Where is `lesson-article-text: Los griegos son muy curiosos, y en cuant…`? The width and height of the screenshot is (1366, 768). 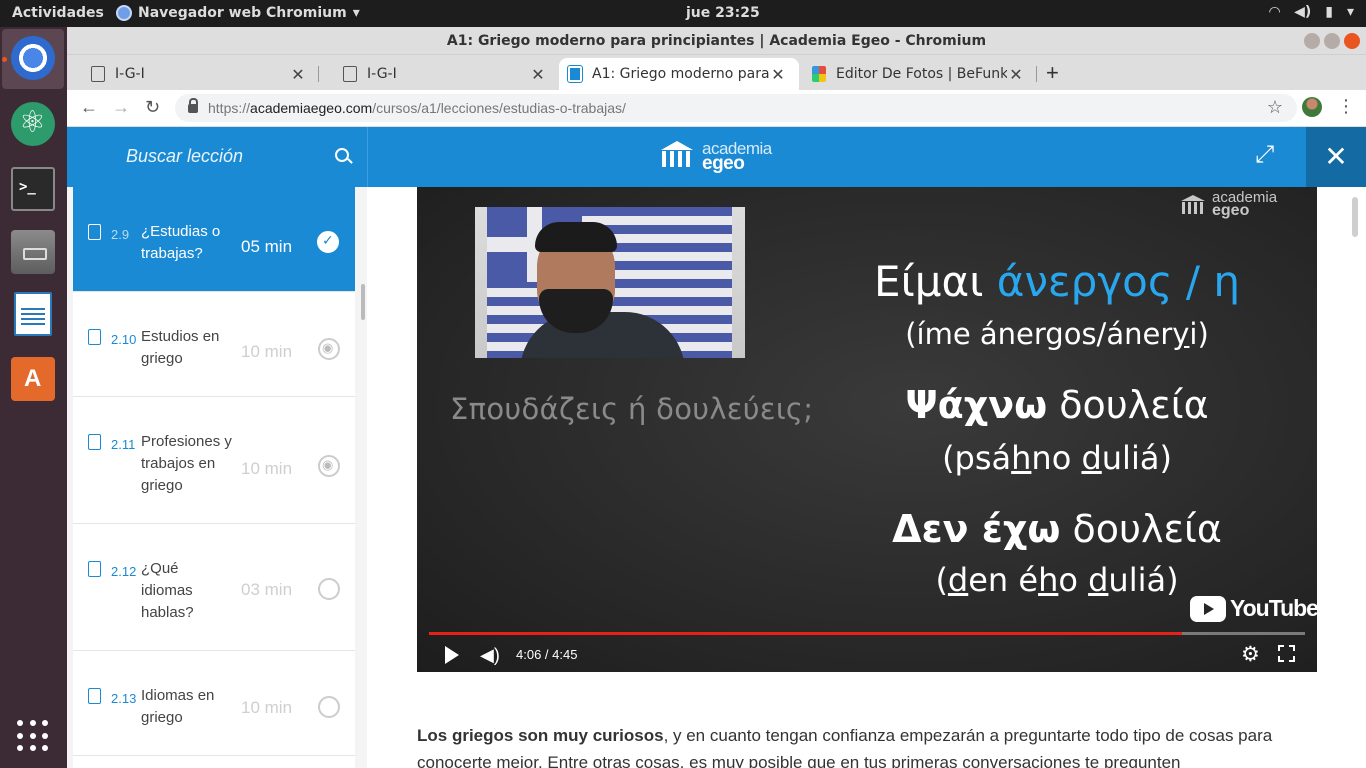
lesson-article-text: Los griegos son muy curiosos, y en cuant… is located at coordinates (867, 745).